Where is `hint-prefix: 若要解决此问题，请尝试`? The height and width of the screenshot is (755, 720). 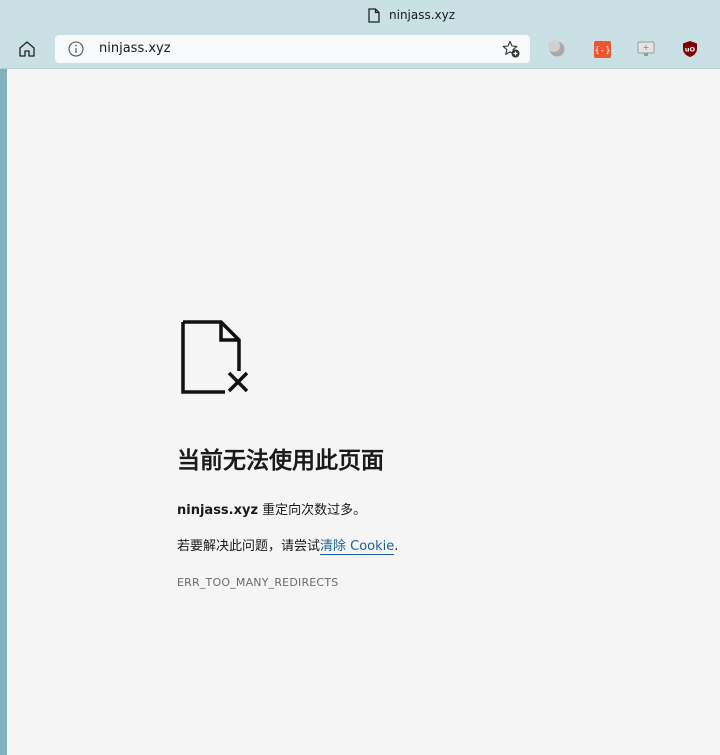 hint-prefix: 若要解决此问题，请尝试 is located at coordinates (249, 546).